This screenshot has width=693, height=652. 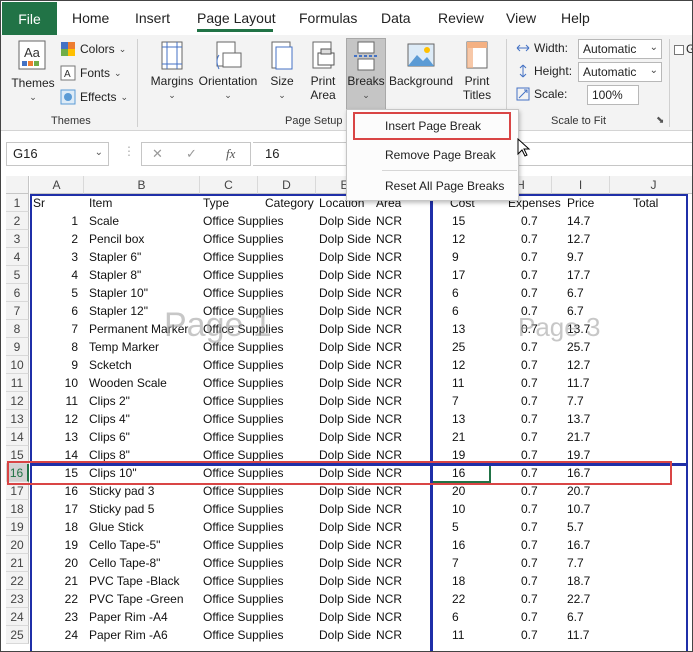 What do you see at coordinates (17, 311) in the screenshot?
I see `row-header-7: 7` at bounding box center [17, 311].